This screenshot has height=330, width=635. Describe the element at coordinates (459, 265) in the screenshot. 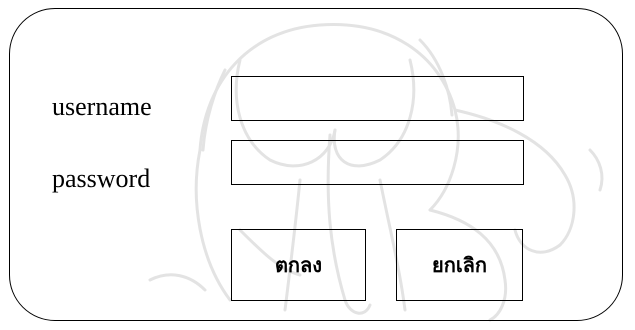

I see `cancel-button: ยกเลิก` at that location.